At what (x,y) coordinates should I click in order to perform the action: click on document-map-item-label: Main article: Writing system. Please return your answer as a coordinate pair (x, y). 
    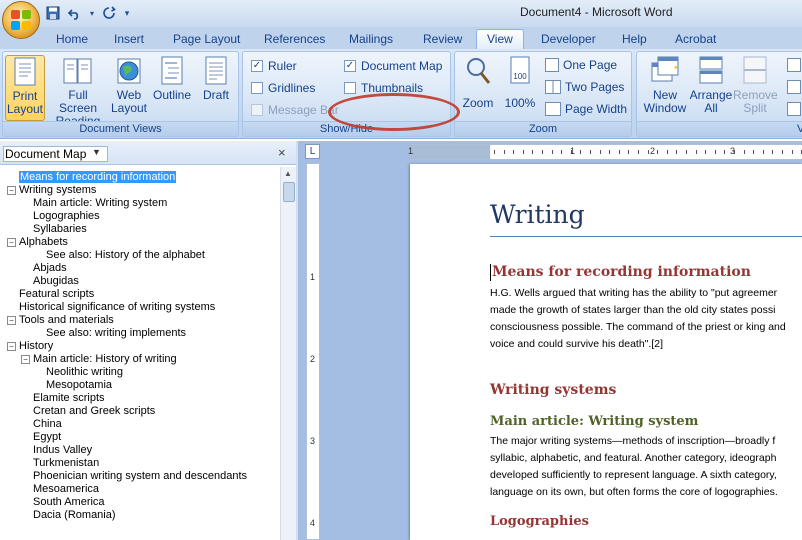
    Looking at the image, I should click on (100, 203).